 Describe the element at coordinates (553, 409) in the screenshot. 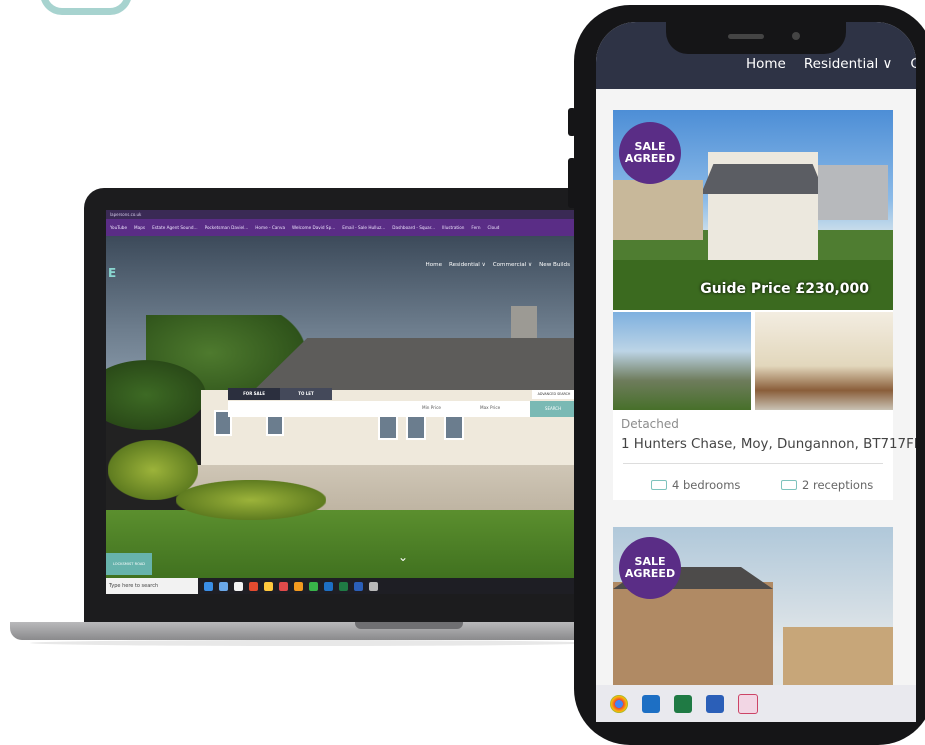

I see `search-button: SEARCH` at that location.